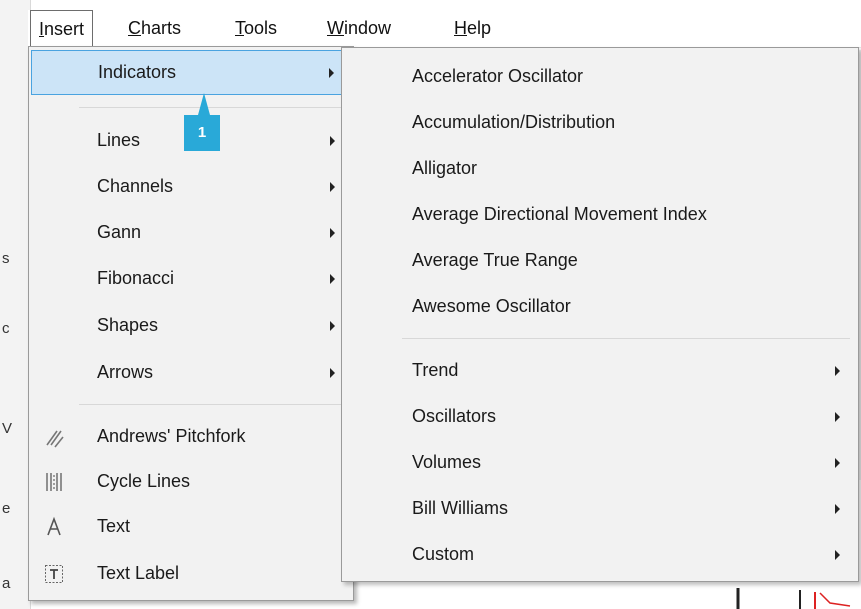 The height and width of the screenshot is (609, 861). I want to click on menu-item-shapes: Shapes, so click(190, 327).